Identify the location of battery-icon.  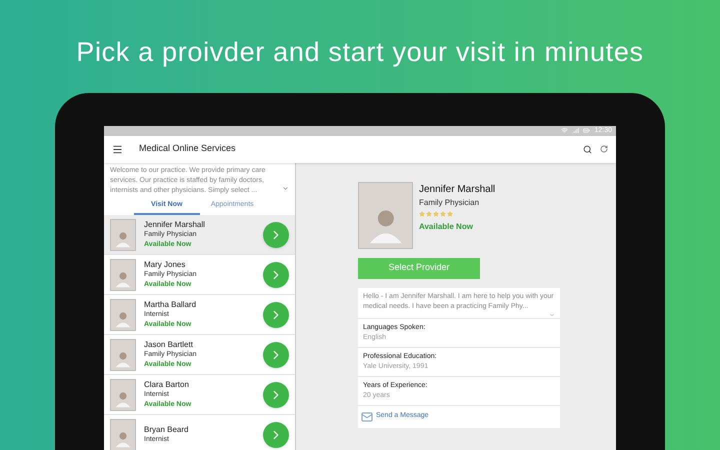
(586, 130).